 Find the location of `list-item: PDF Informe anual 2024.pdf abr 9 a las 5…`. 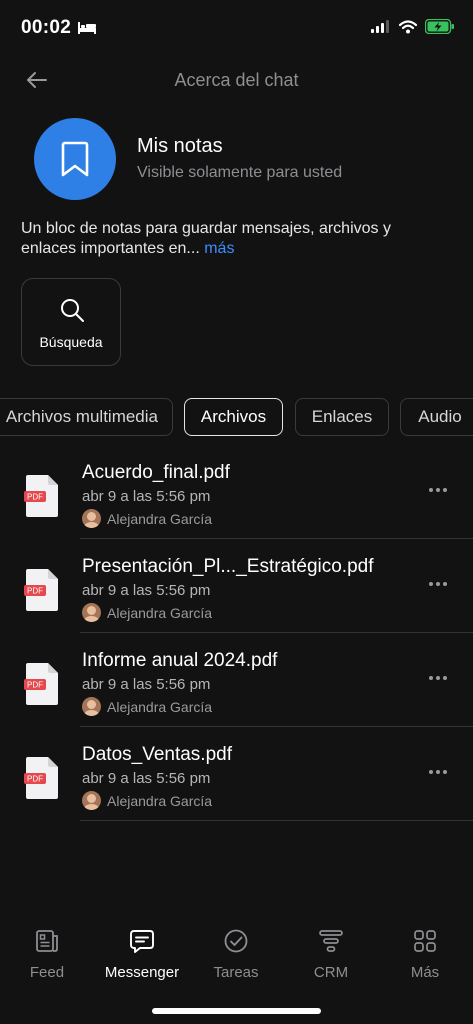

list-item: PDF Informe anual 2024.pdf abr 9 a las 5… is located at coordinates (236, 680).